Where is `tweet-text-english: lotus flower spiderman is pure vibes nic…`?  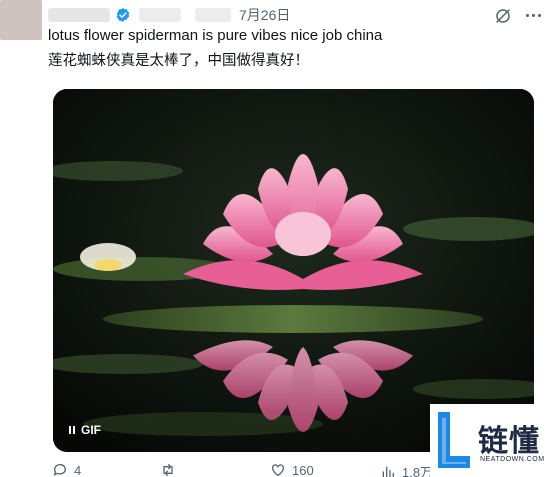 tweet-text-english: lotus flower spiderman is pure vibes nic… is located at coordinates (215, 35).